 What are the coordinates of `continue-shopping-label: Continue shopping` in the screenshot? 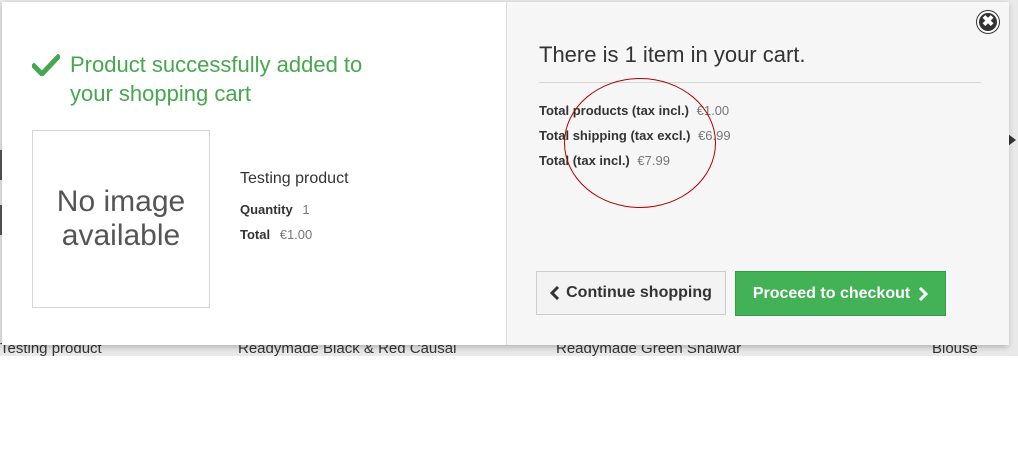 It's located at (639, 292).